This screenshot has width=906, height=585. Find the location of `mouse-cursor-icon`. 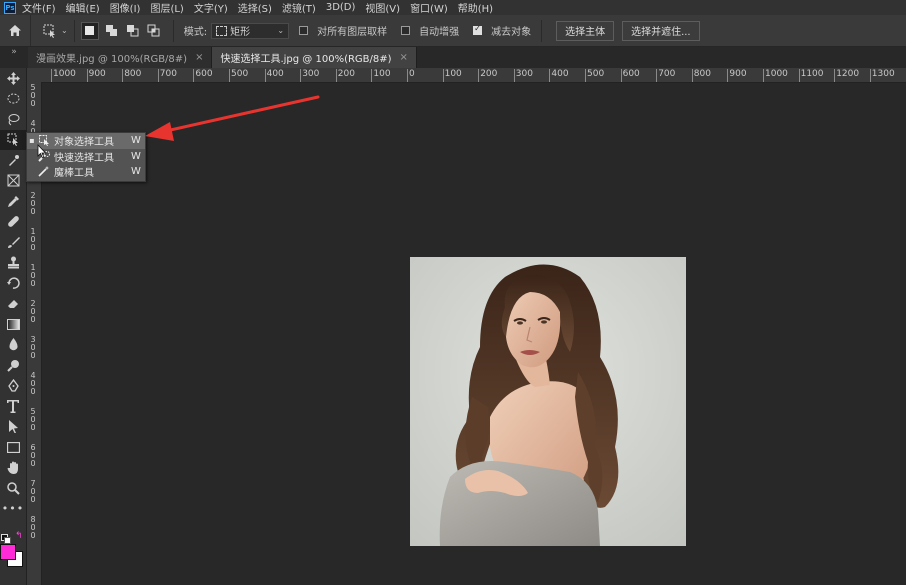

mouse-cursor-icon is located at coordinates (42, 151).